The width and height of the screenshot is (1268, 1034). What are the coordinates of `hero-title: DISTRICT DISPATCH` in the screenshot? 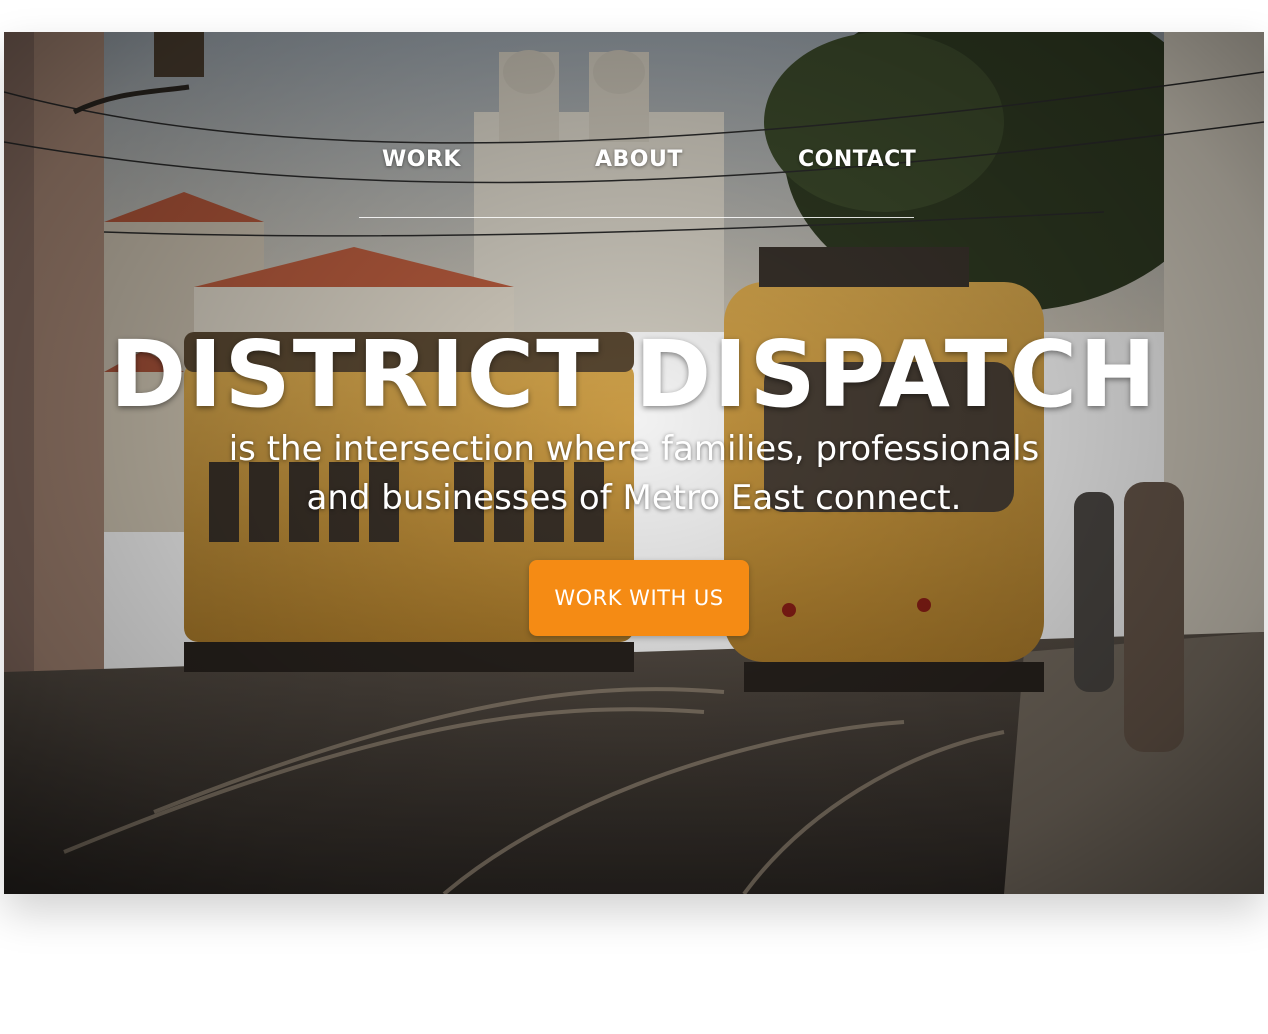 It's located at (634, 374).